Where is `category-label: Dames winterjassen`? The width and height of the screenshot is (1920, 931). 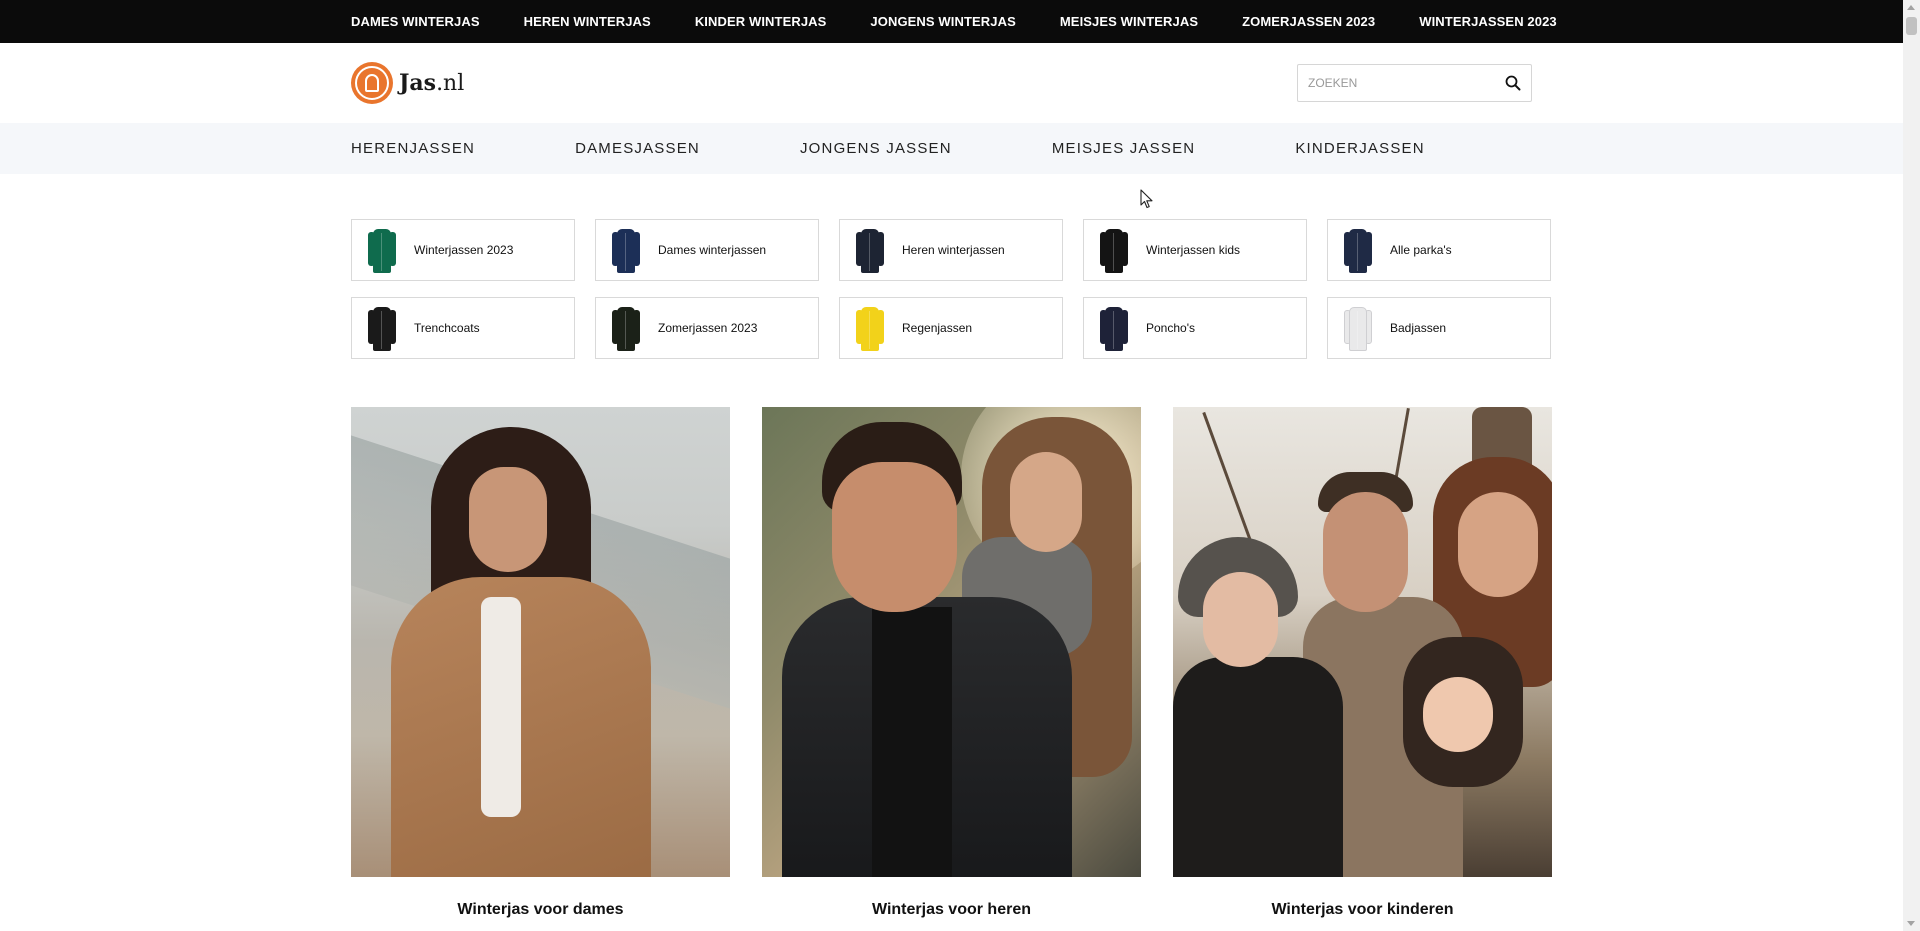 category-label: Dames winterjassen is located at coordinates (712, 250).